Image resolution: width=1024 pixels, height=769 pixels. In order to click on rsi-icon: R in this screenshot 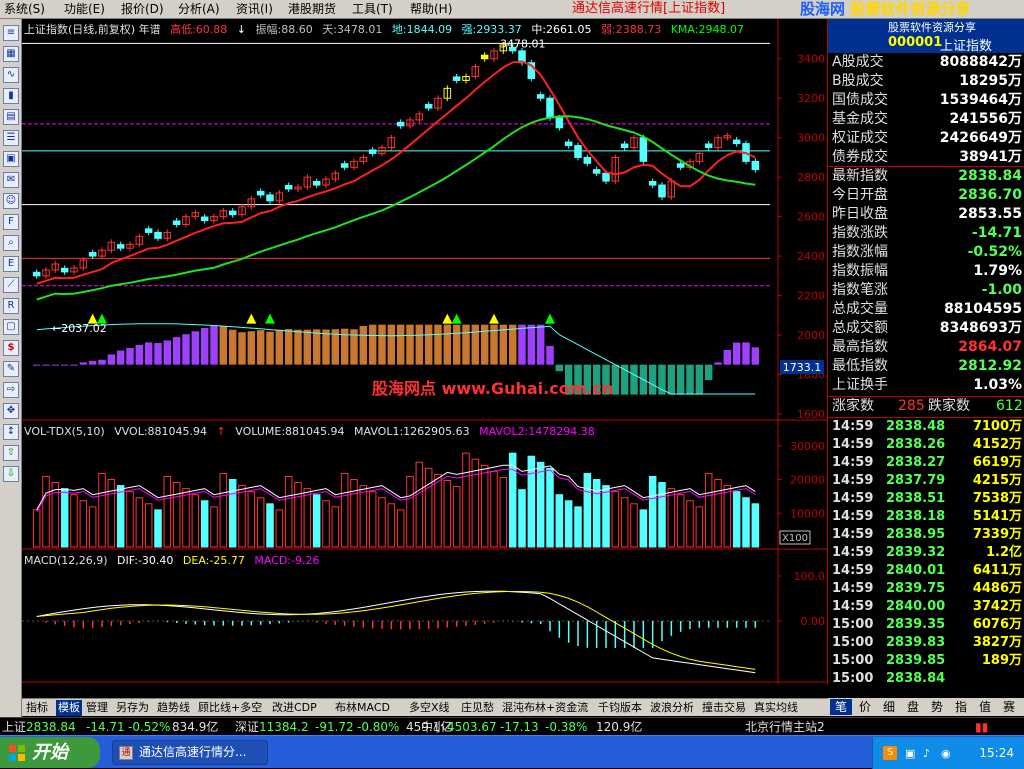, I will do `click(11, 306)`.